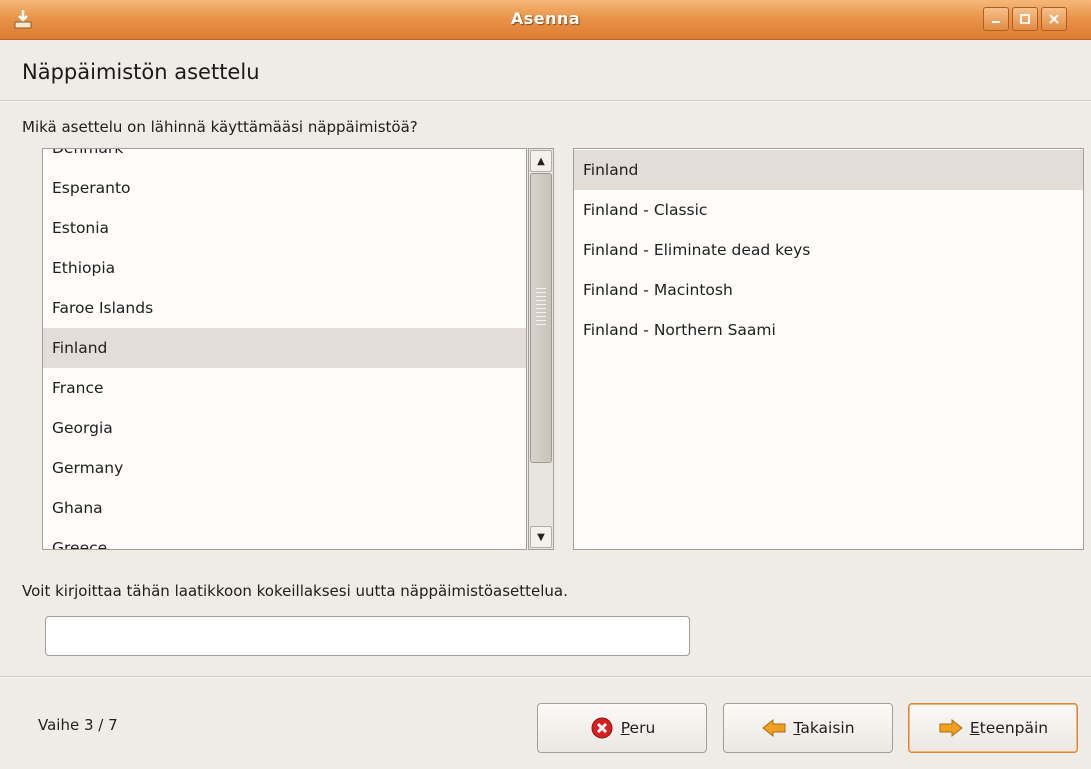 This screenshot has width=1091, height=769. What do you see at coordinates (996, 19) in the screenshot?
I see `minimize-button` at bounding box center [996, 19].